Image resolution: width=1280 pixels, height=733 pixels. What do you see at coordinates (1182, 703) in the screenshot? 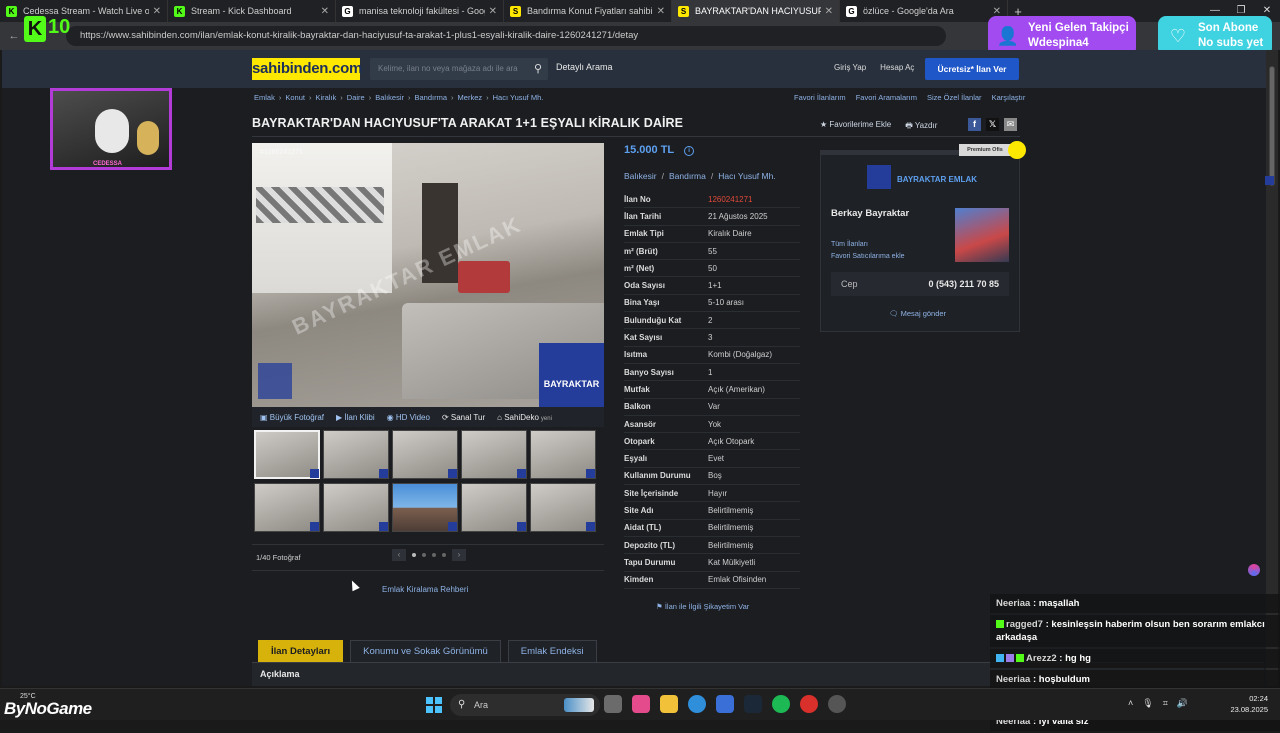
I see `volume-icon: 🔊` at bounding box center [1182, 703].